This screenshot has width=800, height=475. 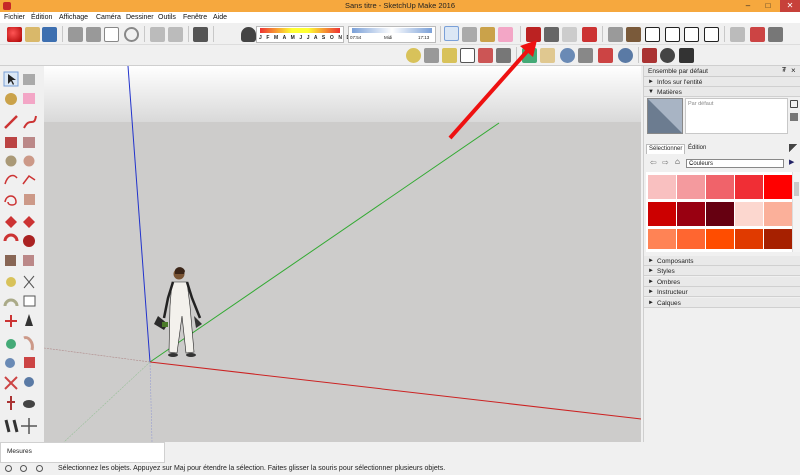 I want to click on back-view-icon, so click(x=691, y=34).